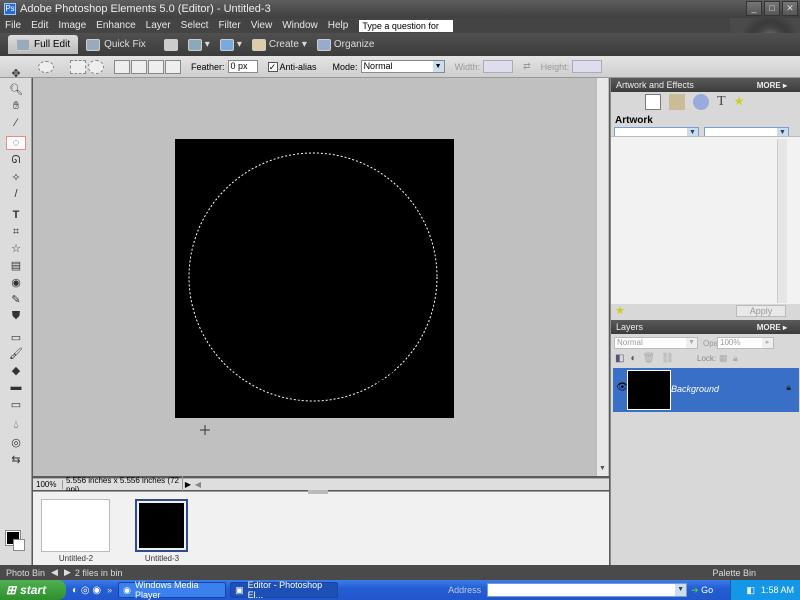  I want to click on subtract-selection-button, so click(156, 66).